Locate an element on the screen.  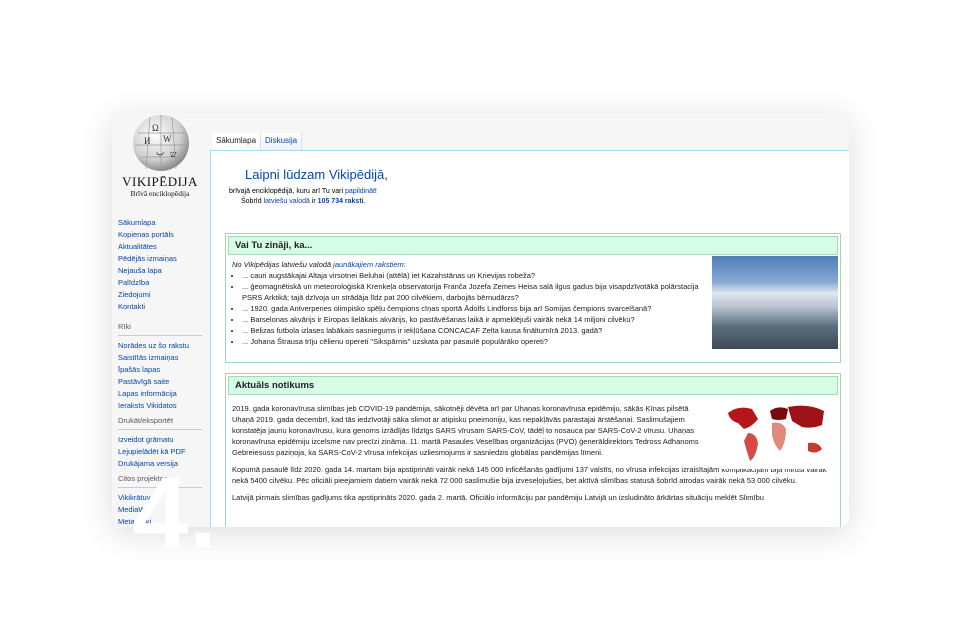
tools-link-permanent-link: Pastāvīgā saite is located at coordinates (162, 382).